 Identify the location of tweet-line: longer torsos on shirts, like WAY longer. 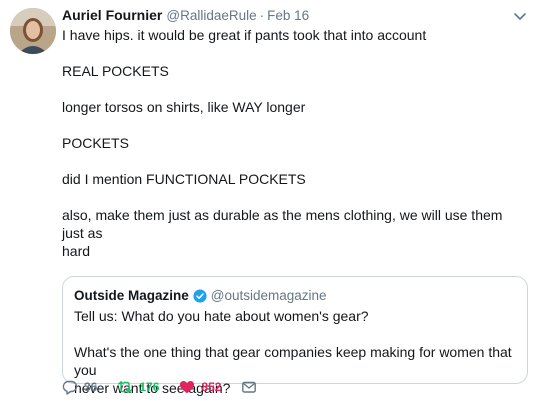
(184, 107).